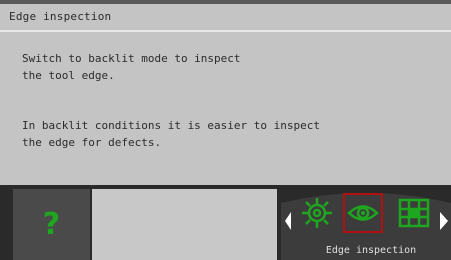  What do you see at coordinates (225, 2) in the screenshot?
I see `top-strip` at bounding box center [225, 2].